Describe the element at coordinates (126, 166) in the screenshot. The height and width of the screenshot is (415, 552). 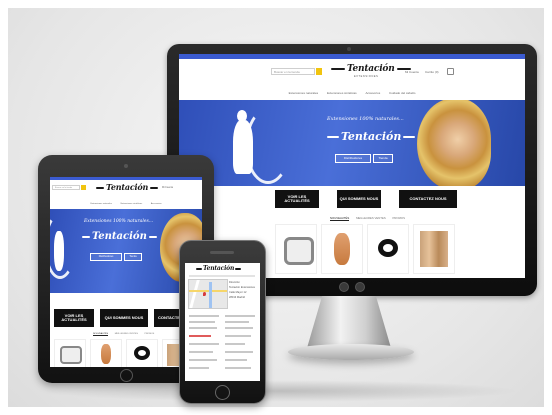
I see `tablet-camera` at that location.